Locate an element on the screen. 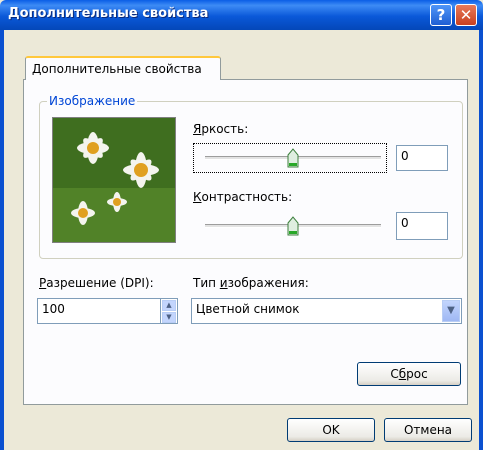 Image resolution: width=483 pixels, height=450 pixels. dropdown-arrow-icon: ▼ is located at coordinates (451, 311).